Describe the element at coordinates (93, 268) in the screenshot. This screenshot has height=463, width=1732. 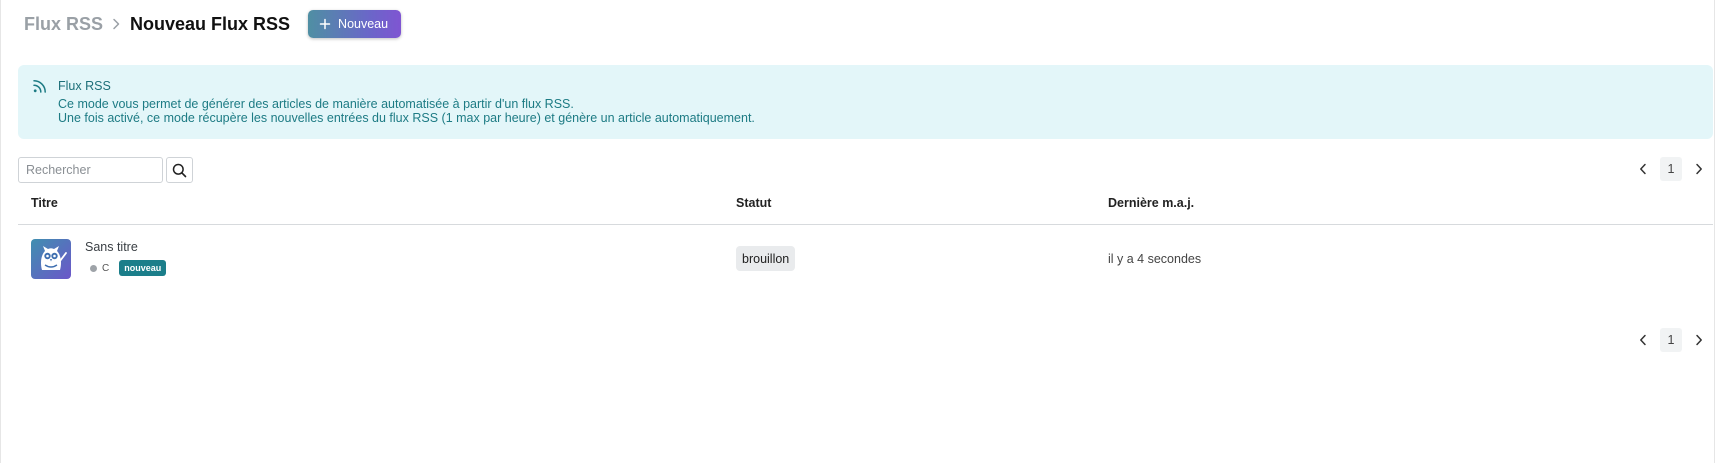
I see `status-dot-icon` at that location.